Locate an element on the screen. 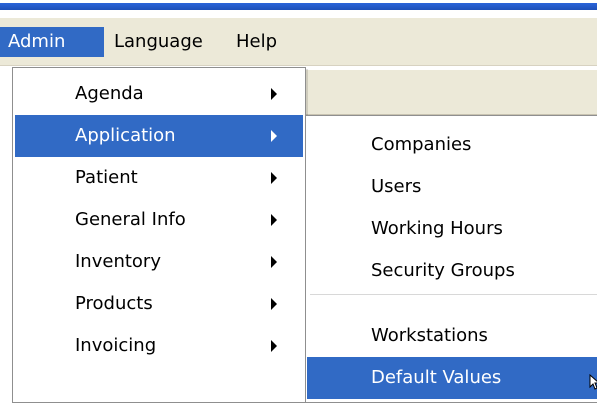  submenu-item-label: Default Values is located at coordinates (436, 377).